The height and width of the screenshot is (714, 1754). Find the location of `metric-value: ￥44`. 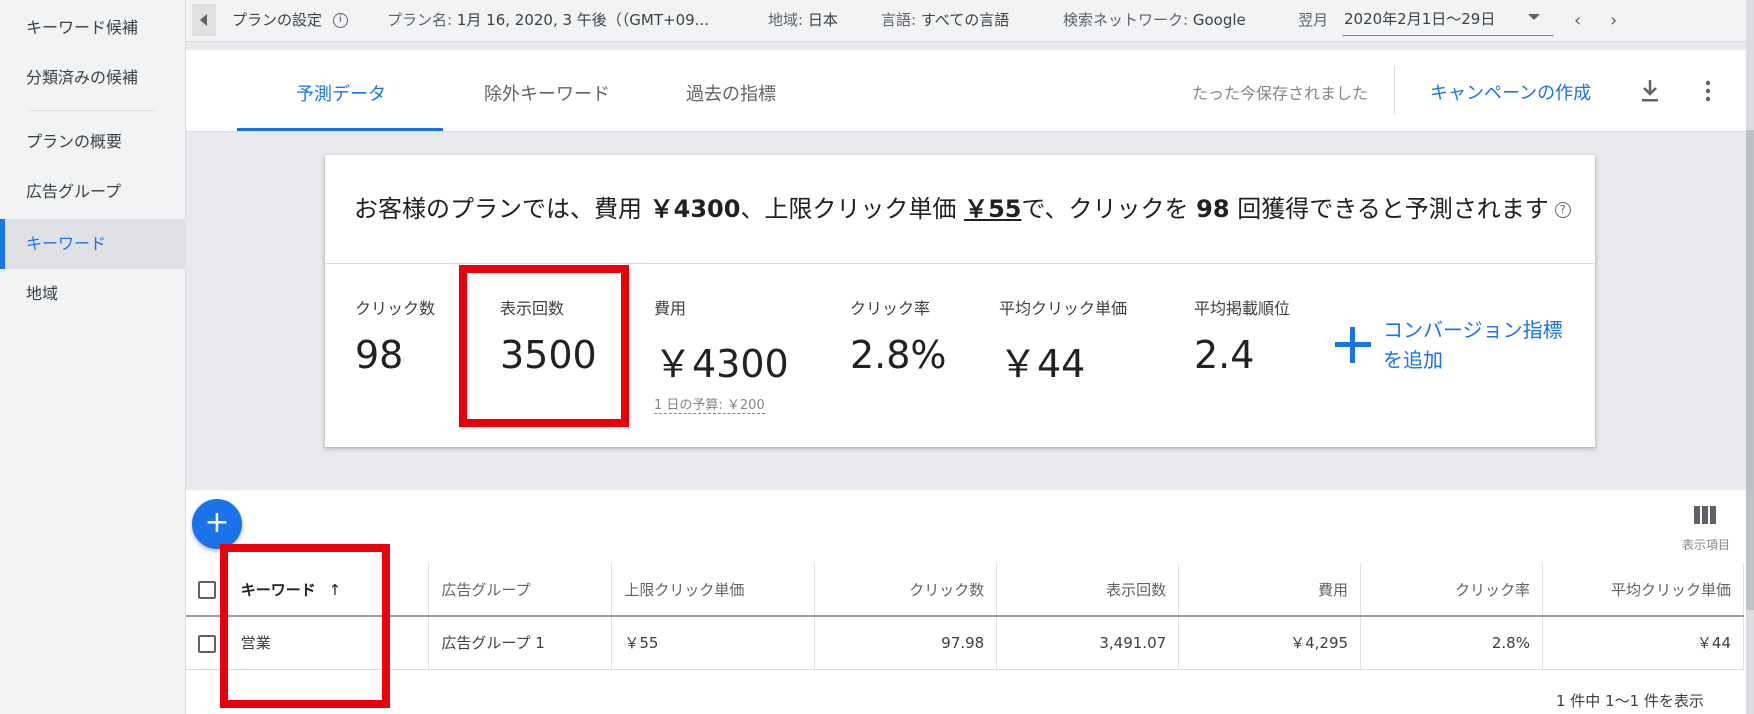

metric-value: ￥44 is located at coordinates (1042, 364).